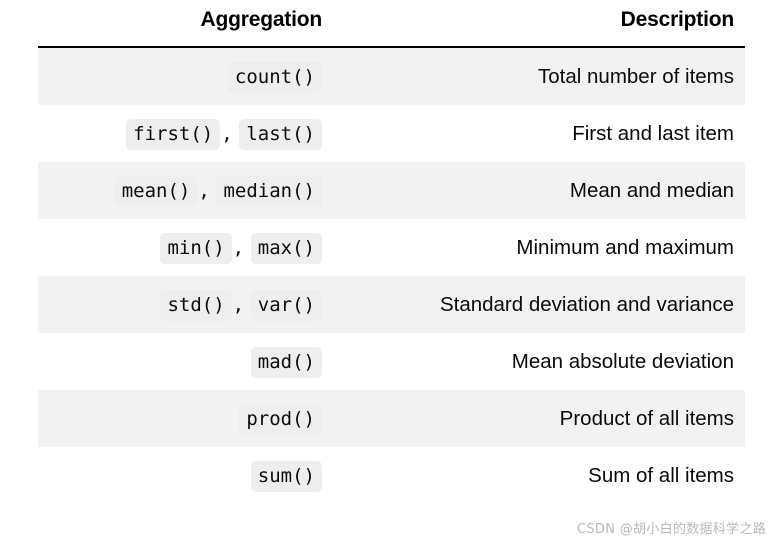 The height and width of the screenshot is (546, 778). What do you see at coordinates (185, 76) in the screenshot?
I see `cell-aggregation: count()` at bounding box center [185, 76].